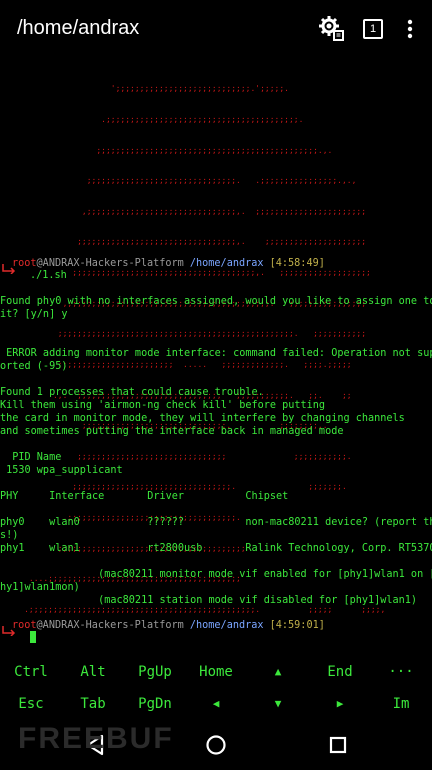 The width and height of the screenshot is (432, 770). What do you see at coordinates (93, 704) in the screenshot?
I see `key-tab: Tab` at bounding box center [93, 704].